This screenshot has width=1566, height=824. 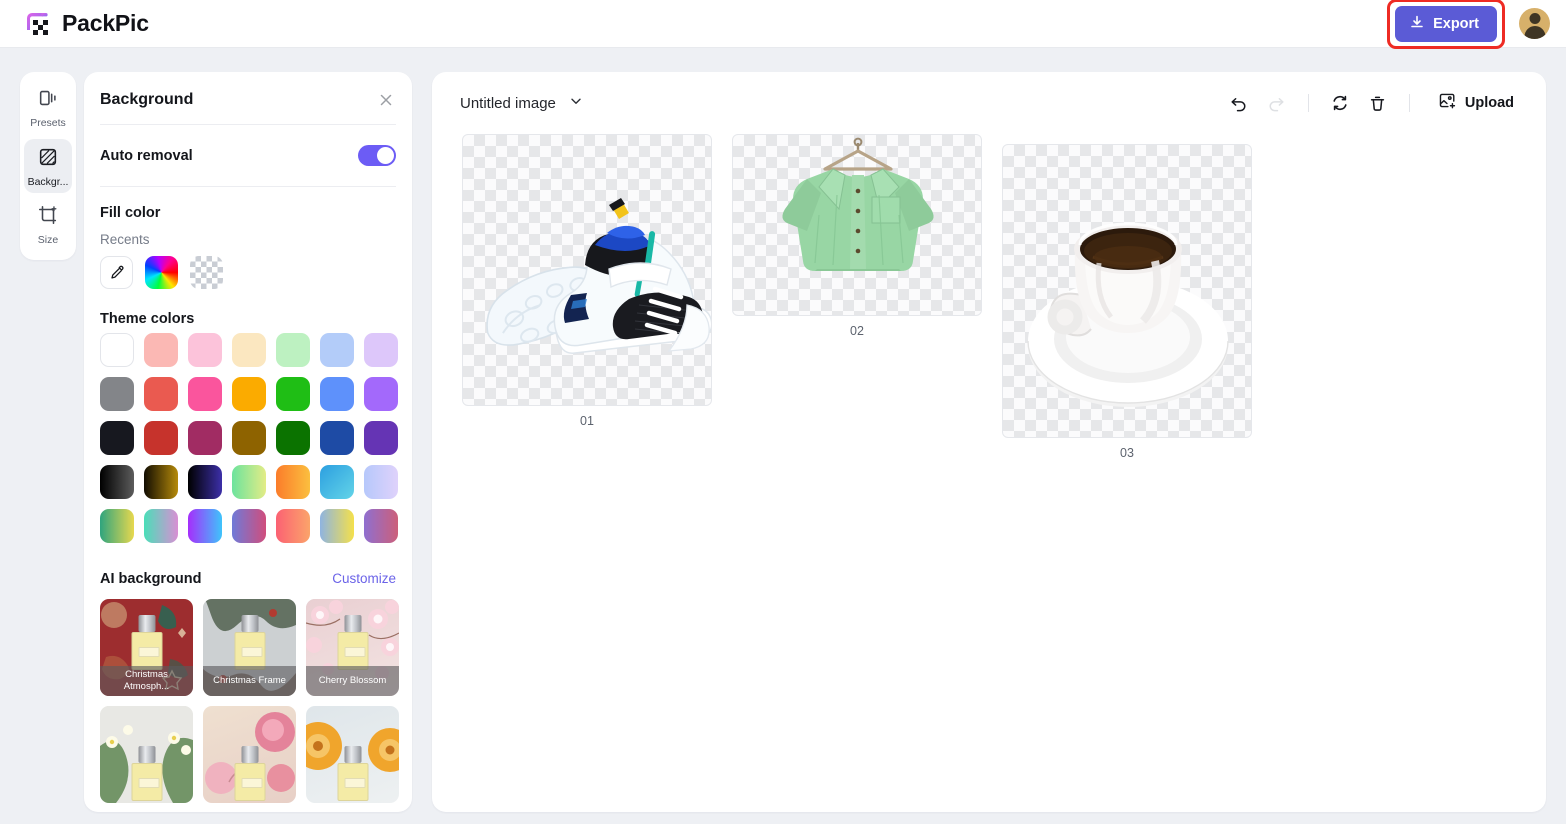 What do you see at coordinates (248, 579) in the screenshot?
I see `ai-background-header: AI background Customize` at bounding box center [248, 579].